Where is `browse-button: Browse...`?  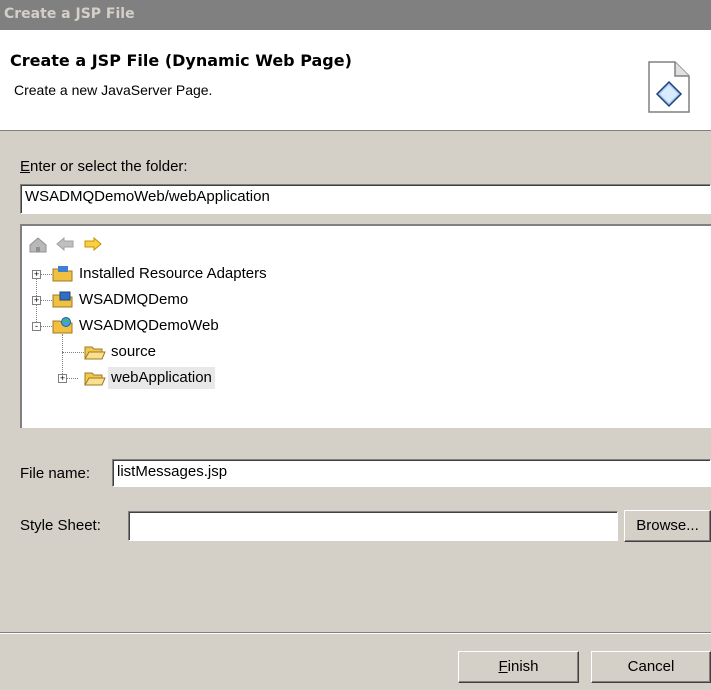 browse-button: Browse... is located at coordinates (667, 526).